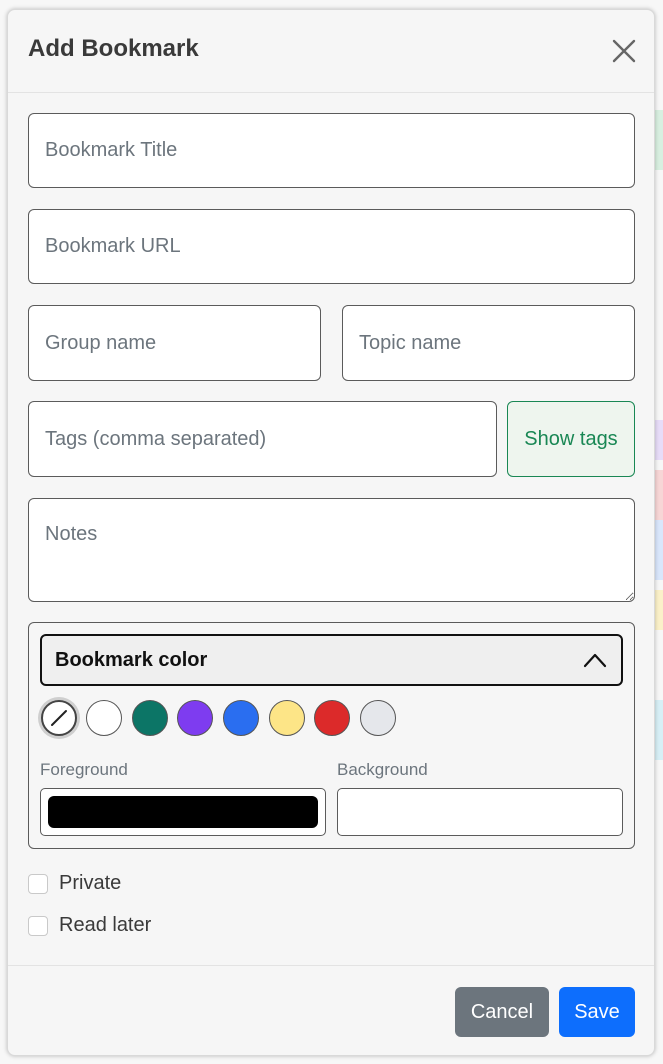  I want to click on read-later-checkbox, so click(38, 926).